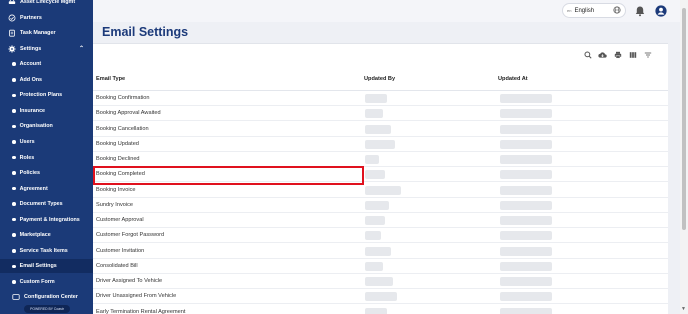 The image size is (688, 314). Describe the element at coordinates (380, 114) in the screenshot. I see `table-row: Booking Approval Awaited` at that location.